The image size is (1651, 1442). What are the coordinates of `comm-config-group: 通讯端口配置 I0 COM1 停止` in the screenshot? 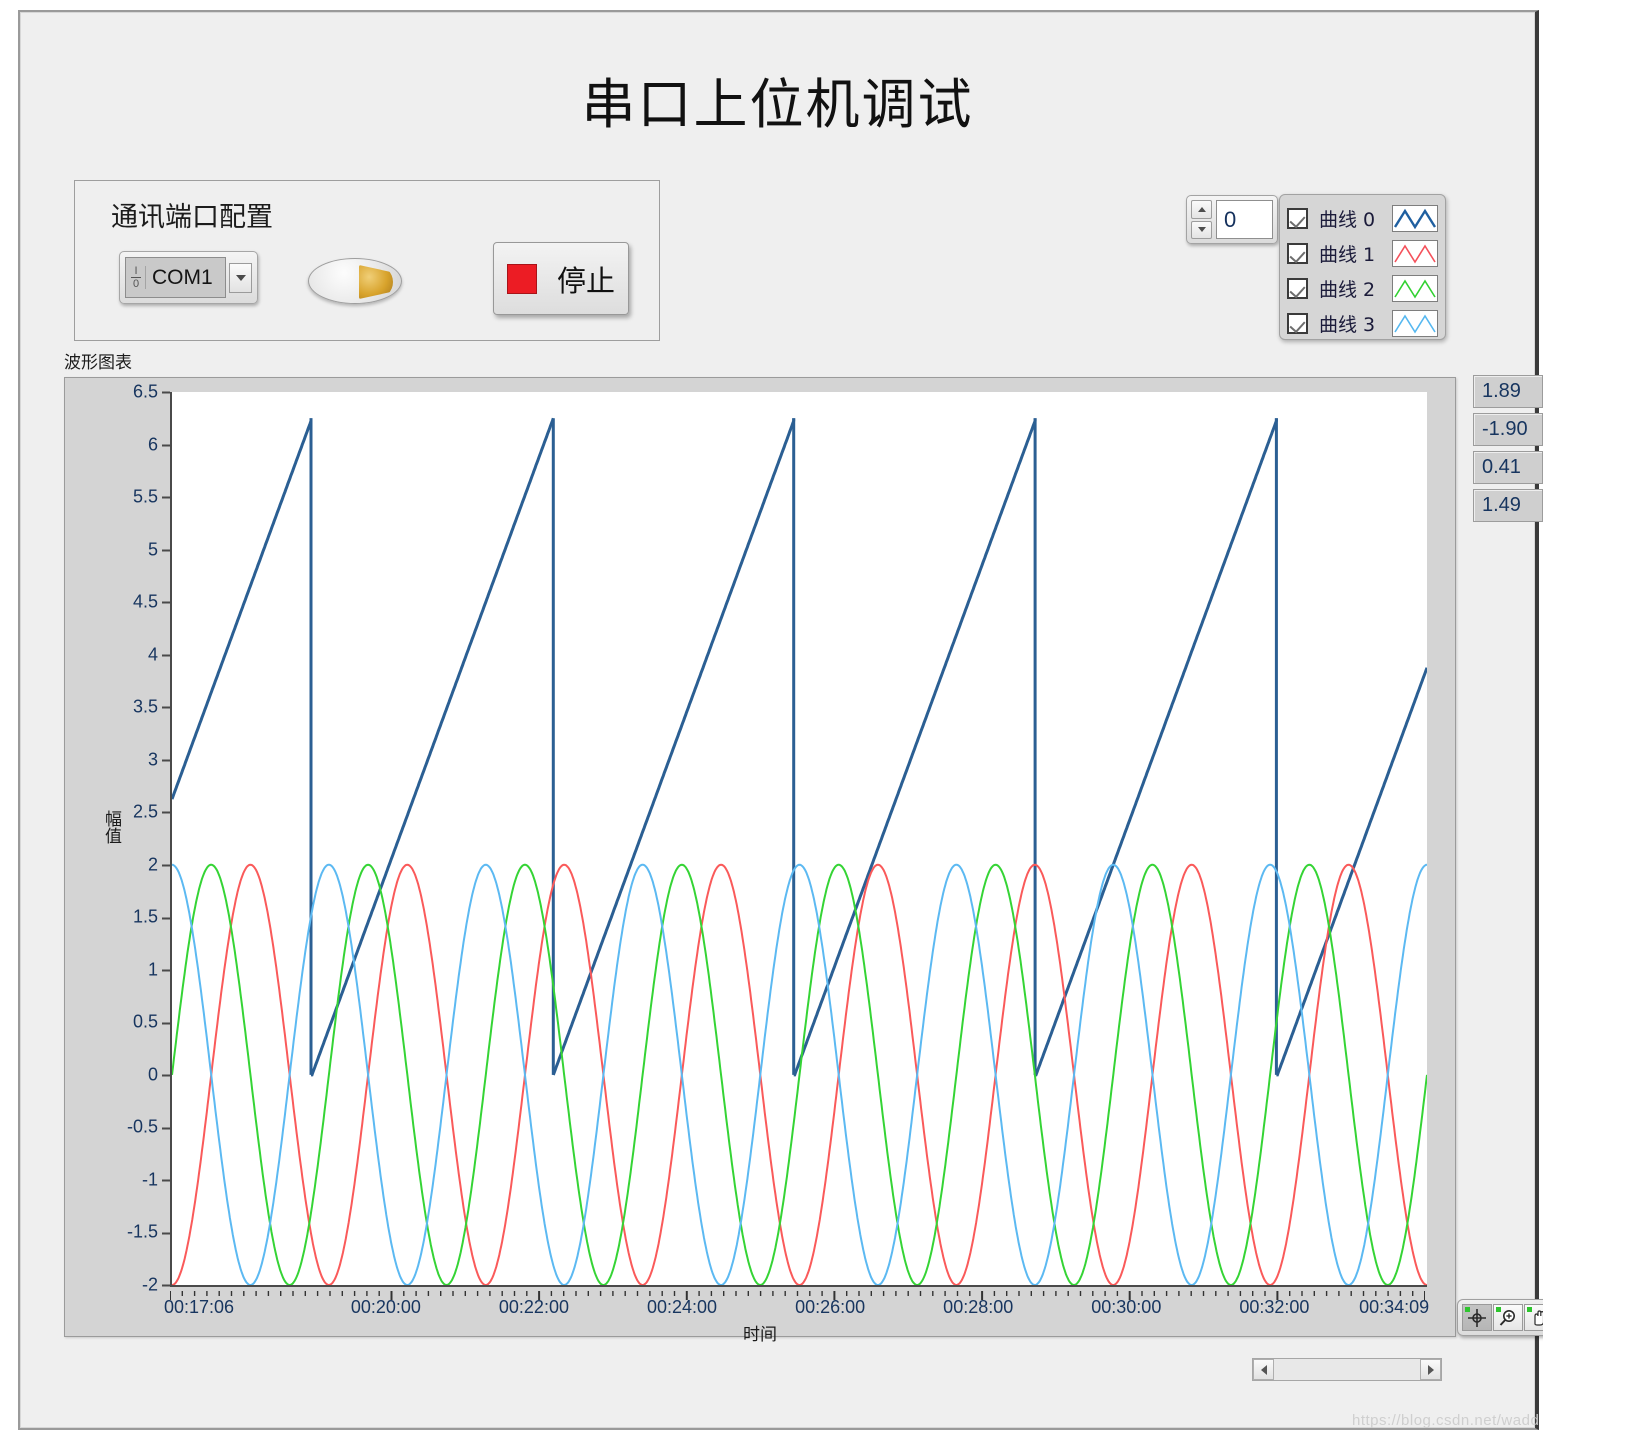 It's located at (367, 260).